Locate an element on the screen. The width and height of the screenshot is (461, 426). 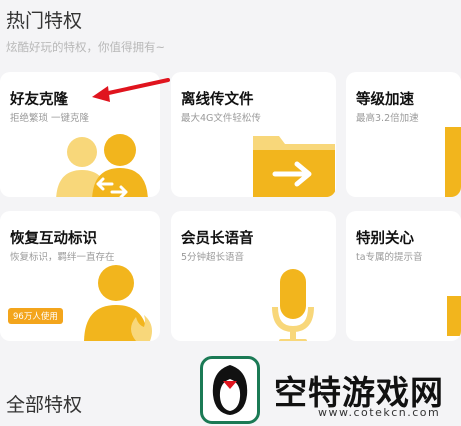
privilege-card-special-care: 特别关心 ta专属的提示音 is located at coordinates (403, 276).